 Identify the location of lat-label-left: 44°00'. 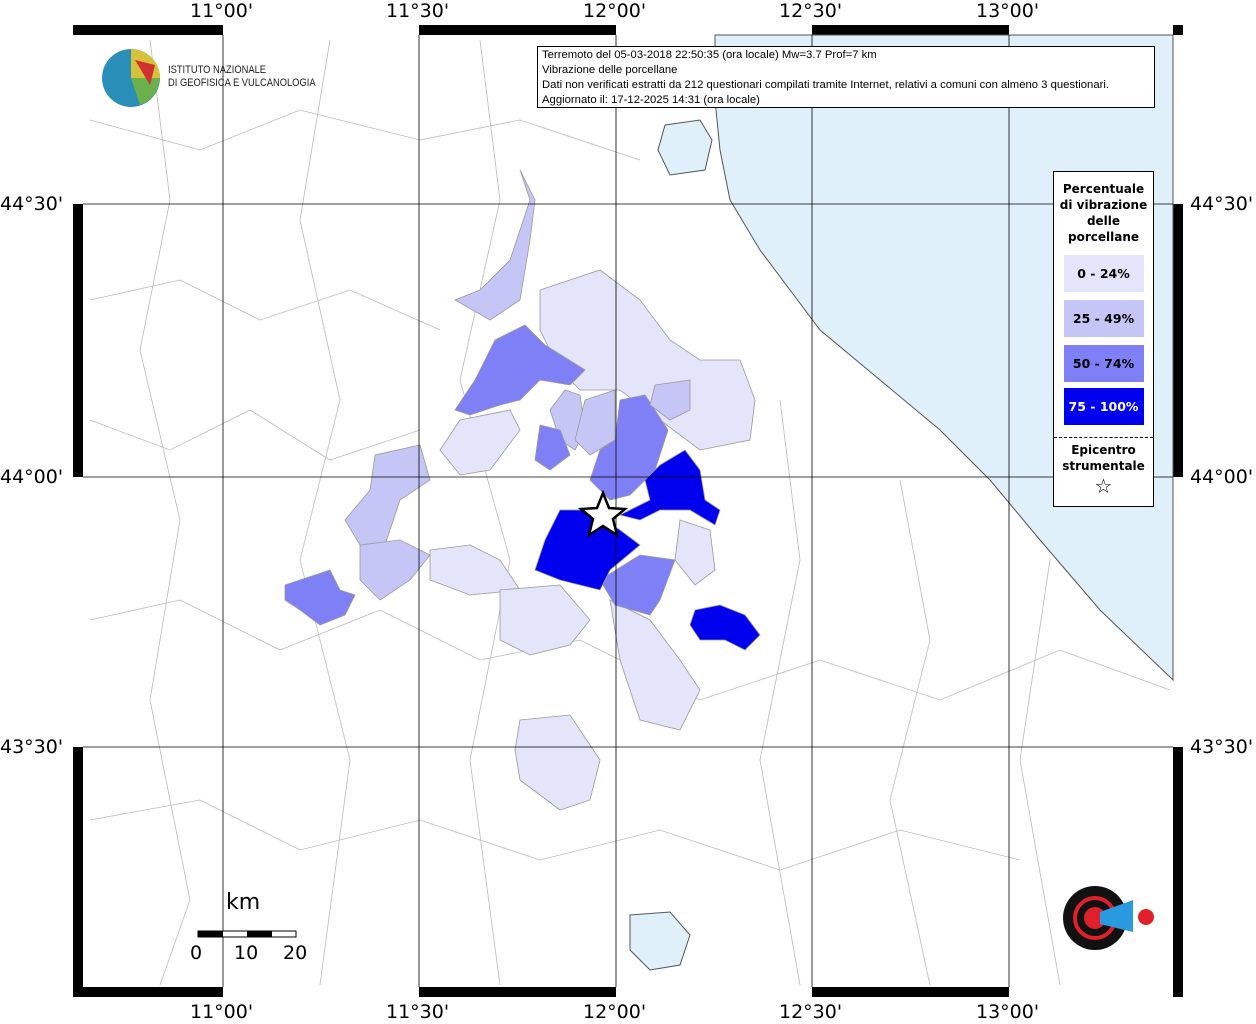
(32, 477).